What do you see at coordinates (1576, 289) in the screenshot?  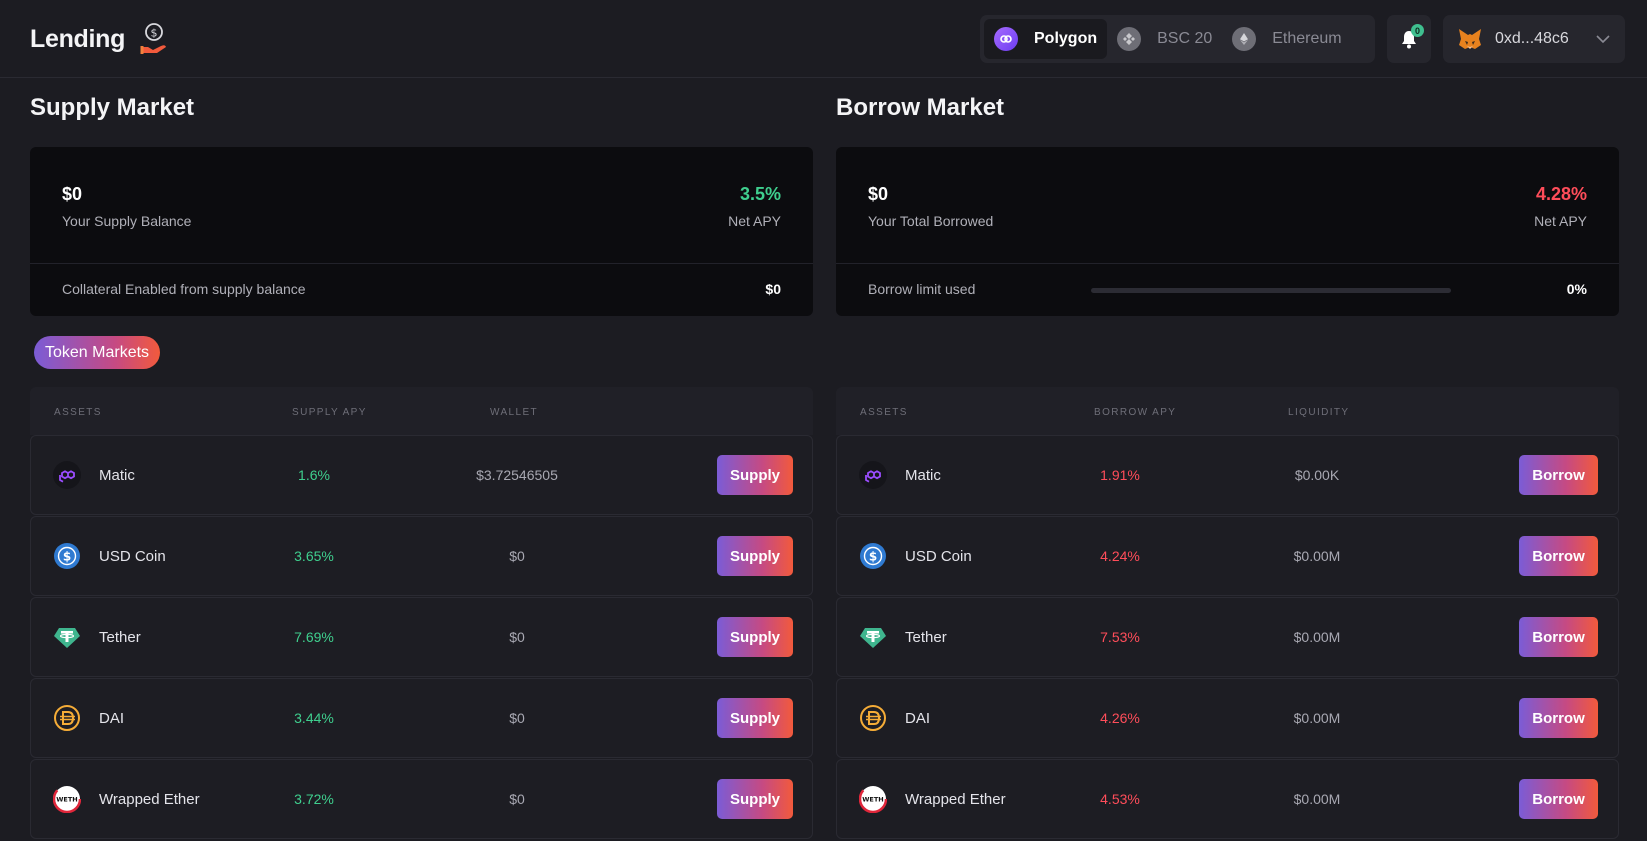 I see `borrow-limit-value: 0%` at bounding box center [1576, 289].